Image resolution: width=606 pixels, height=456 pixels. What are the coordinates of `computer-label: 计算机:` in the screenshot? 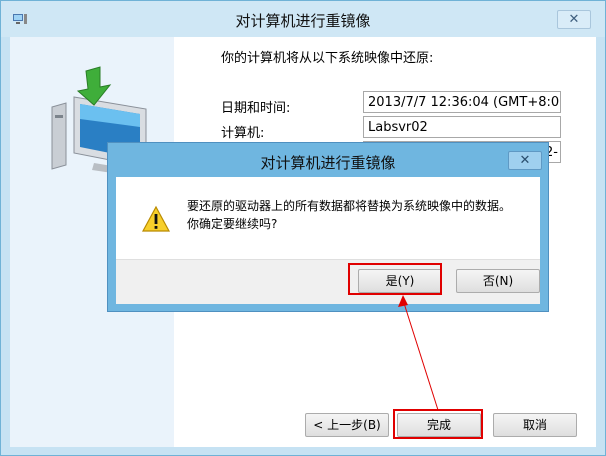 It's located at (243, 133).